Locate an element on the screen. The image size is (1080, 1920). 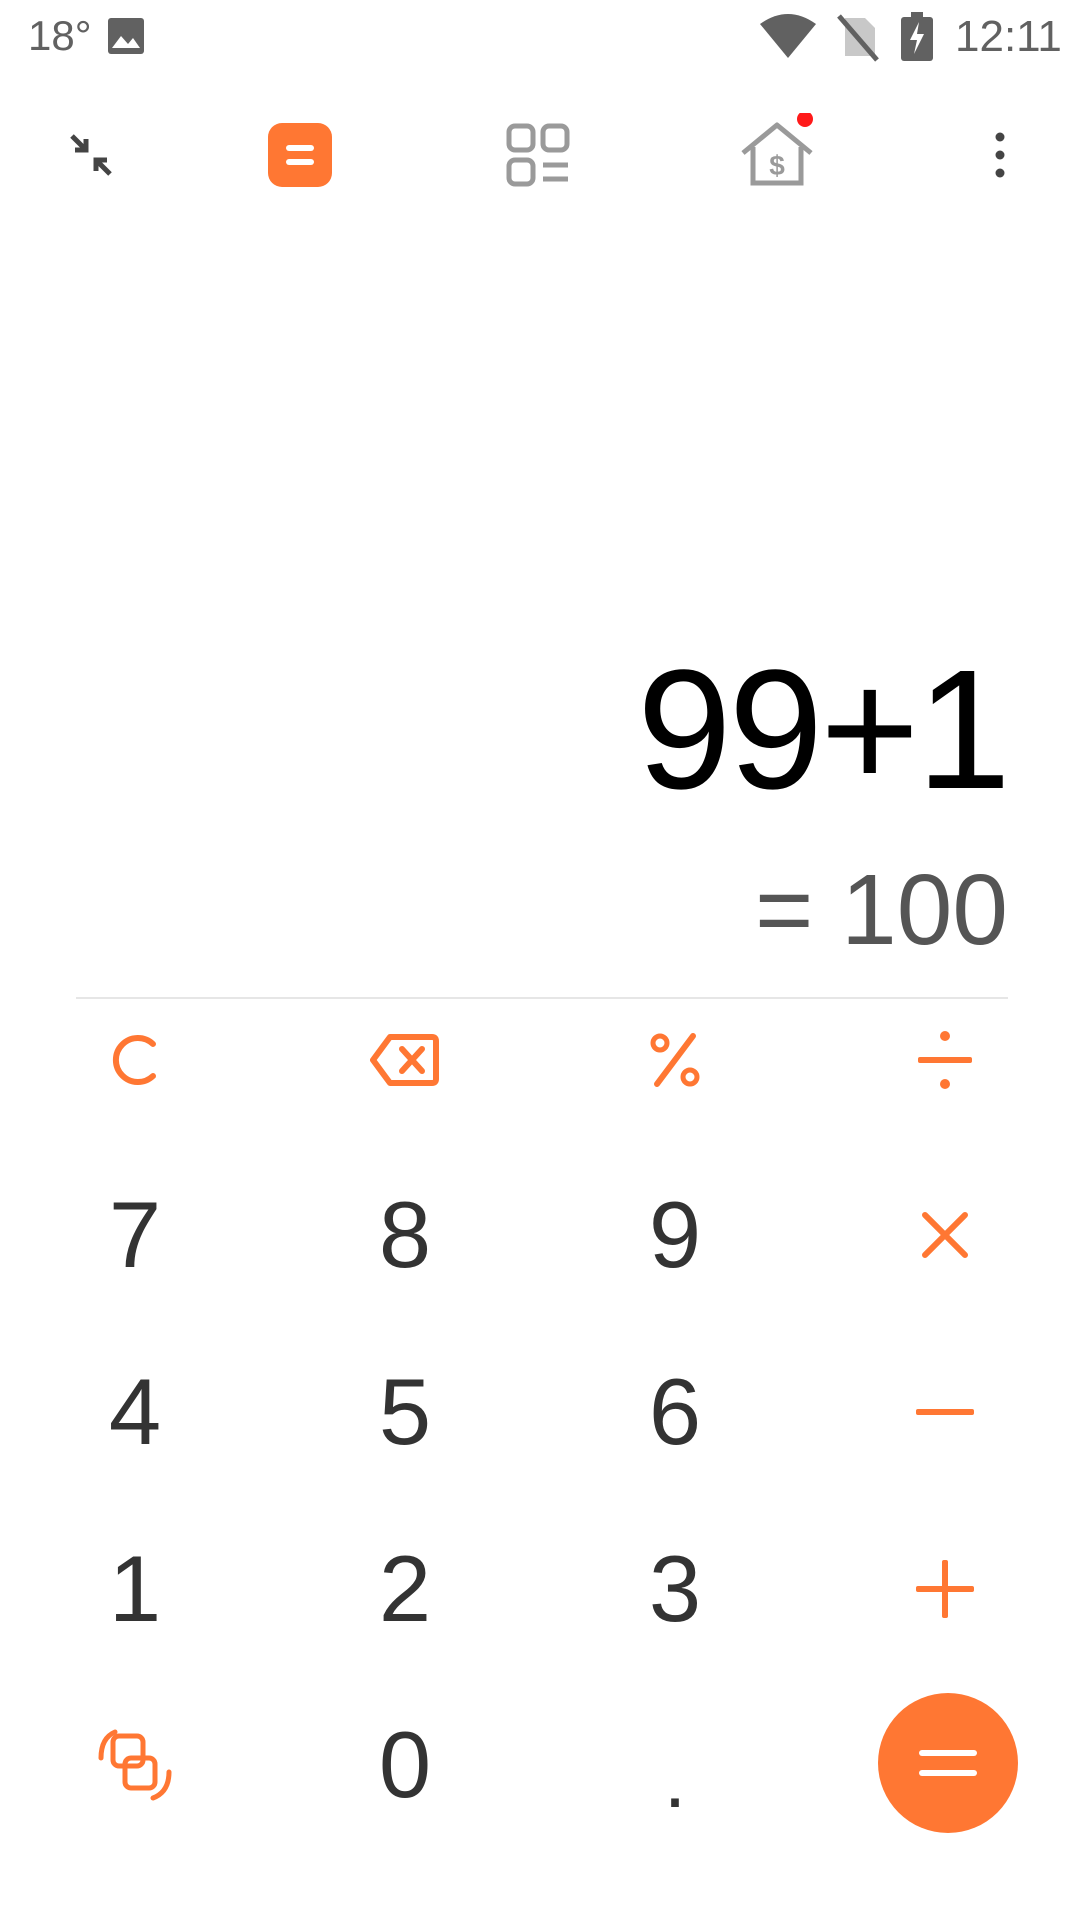
notification-dot is located at coordinates (805, 120).